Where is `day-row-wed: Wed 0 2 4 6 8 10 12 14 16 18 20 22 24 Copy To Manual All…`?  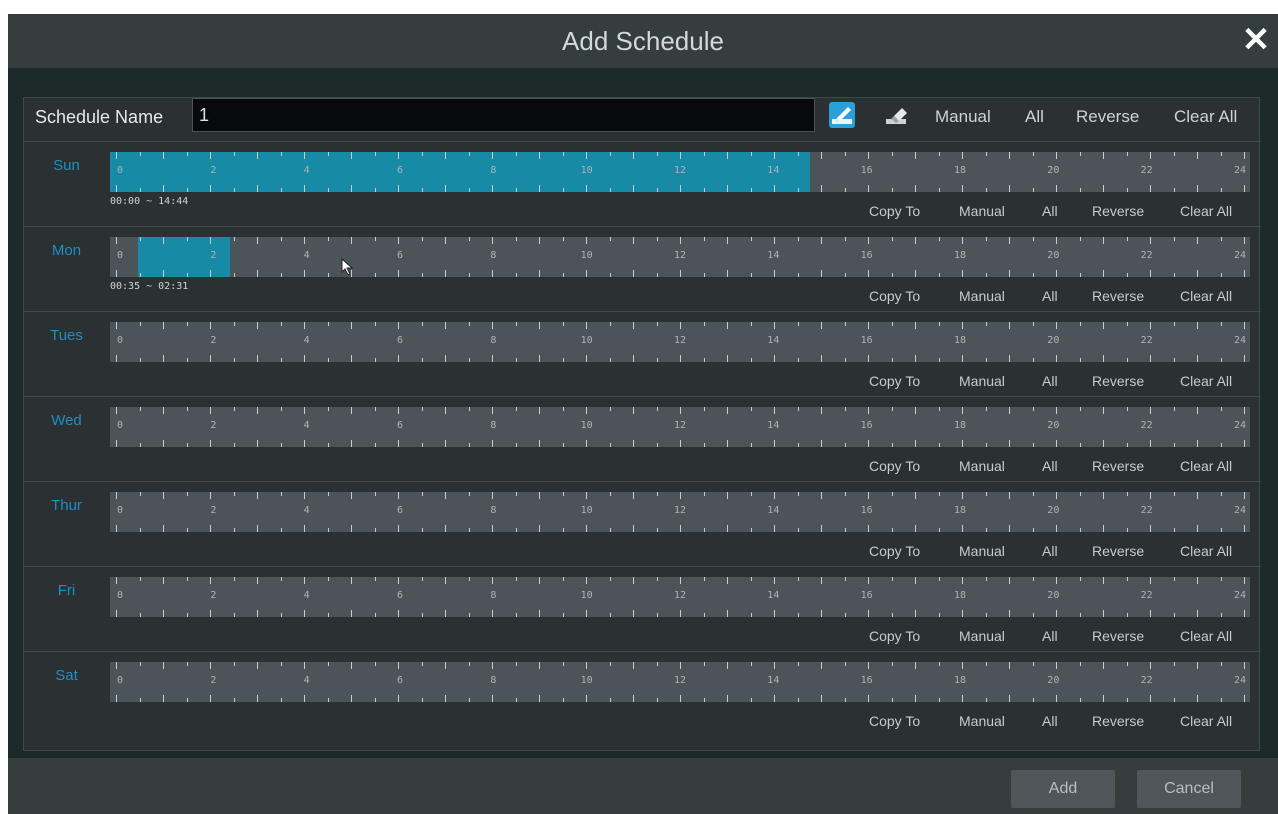
day-row-wed: Wed 0 2 4 6 8 10 12 14 16 18 20 22 24 Copy To Manual All… is located at coordinates (642, 438).